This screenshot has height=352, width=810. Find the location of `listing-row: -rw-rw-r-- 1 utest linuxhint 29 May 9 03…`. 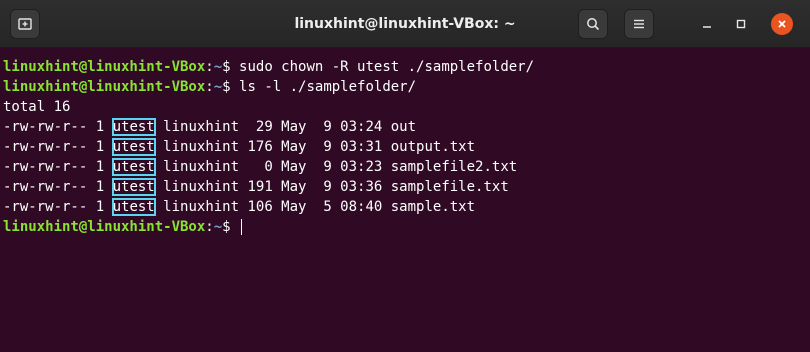

listing-row: -rw-rw-r-- 1 utest linuxhint 29 May 9 03… is located at coordinates (406, 127).